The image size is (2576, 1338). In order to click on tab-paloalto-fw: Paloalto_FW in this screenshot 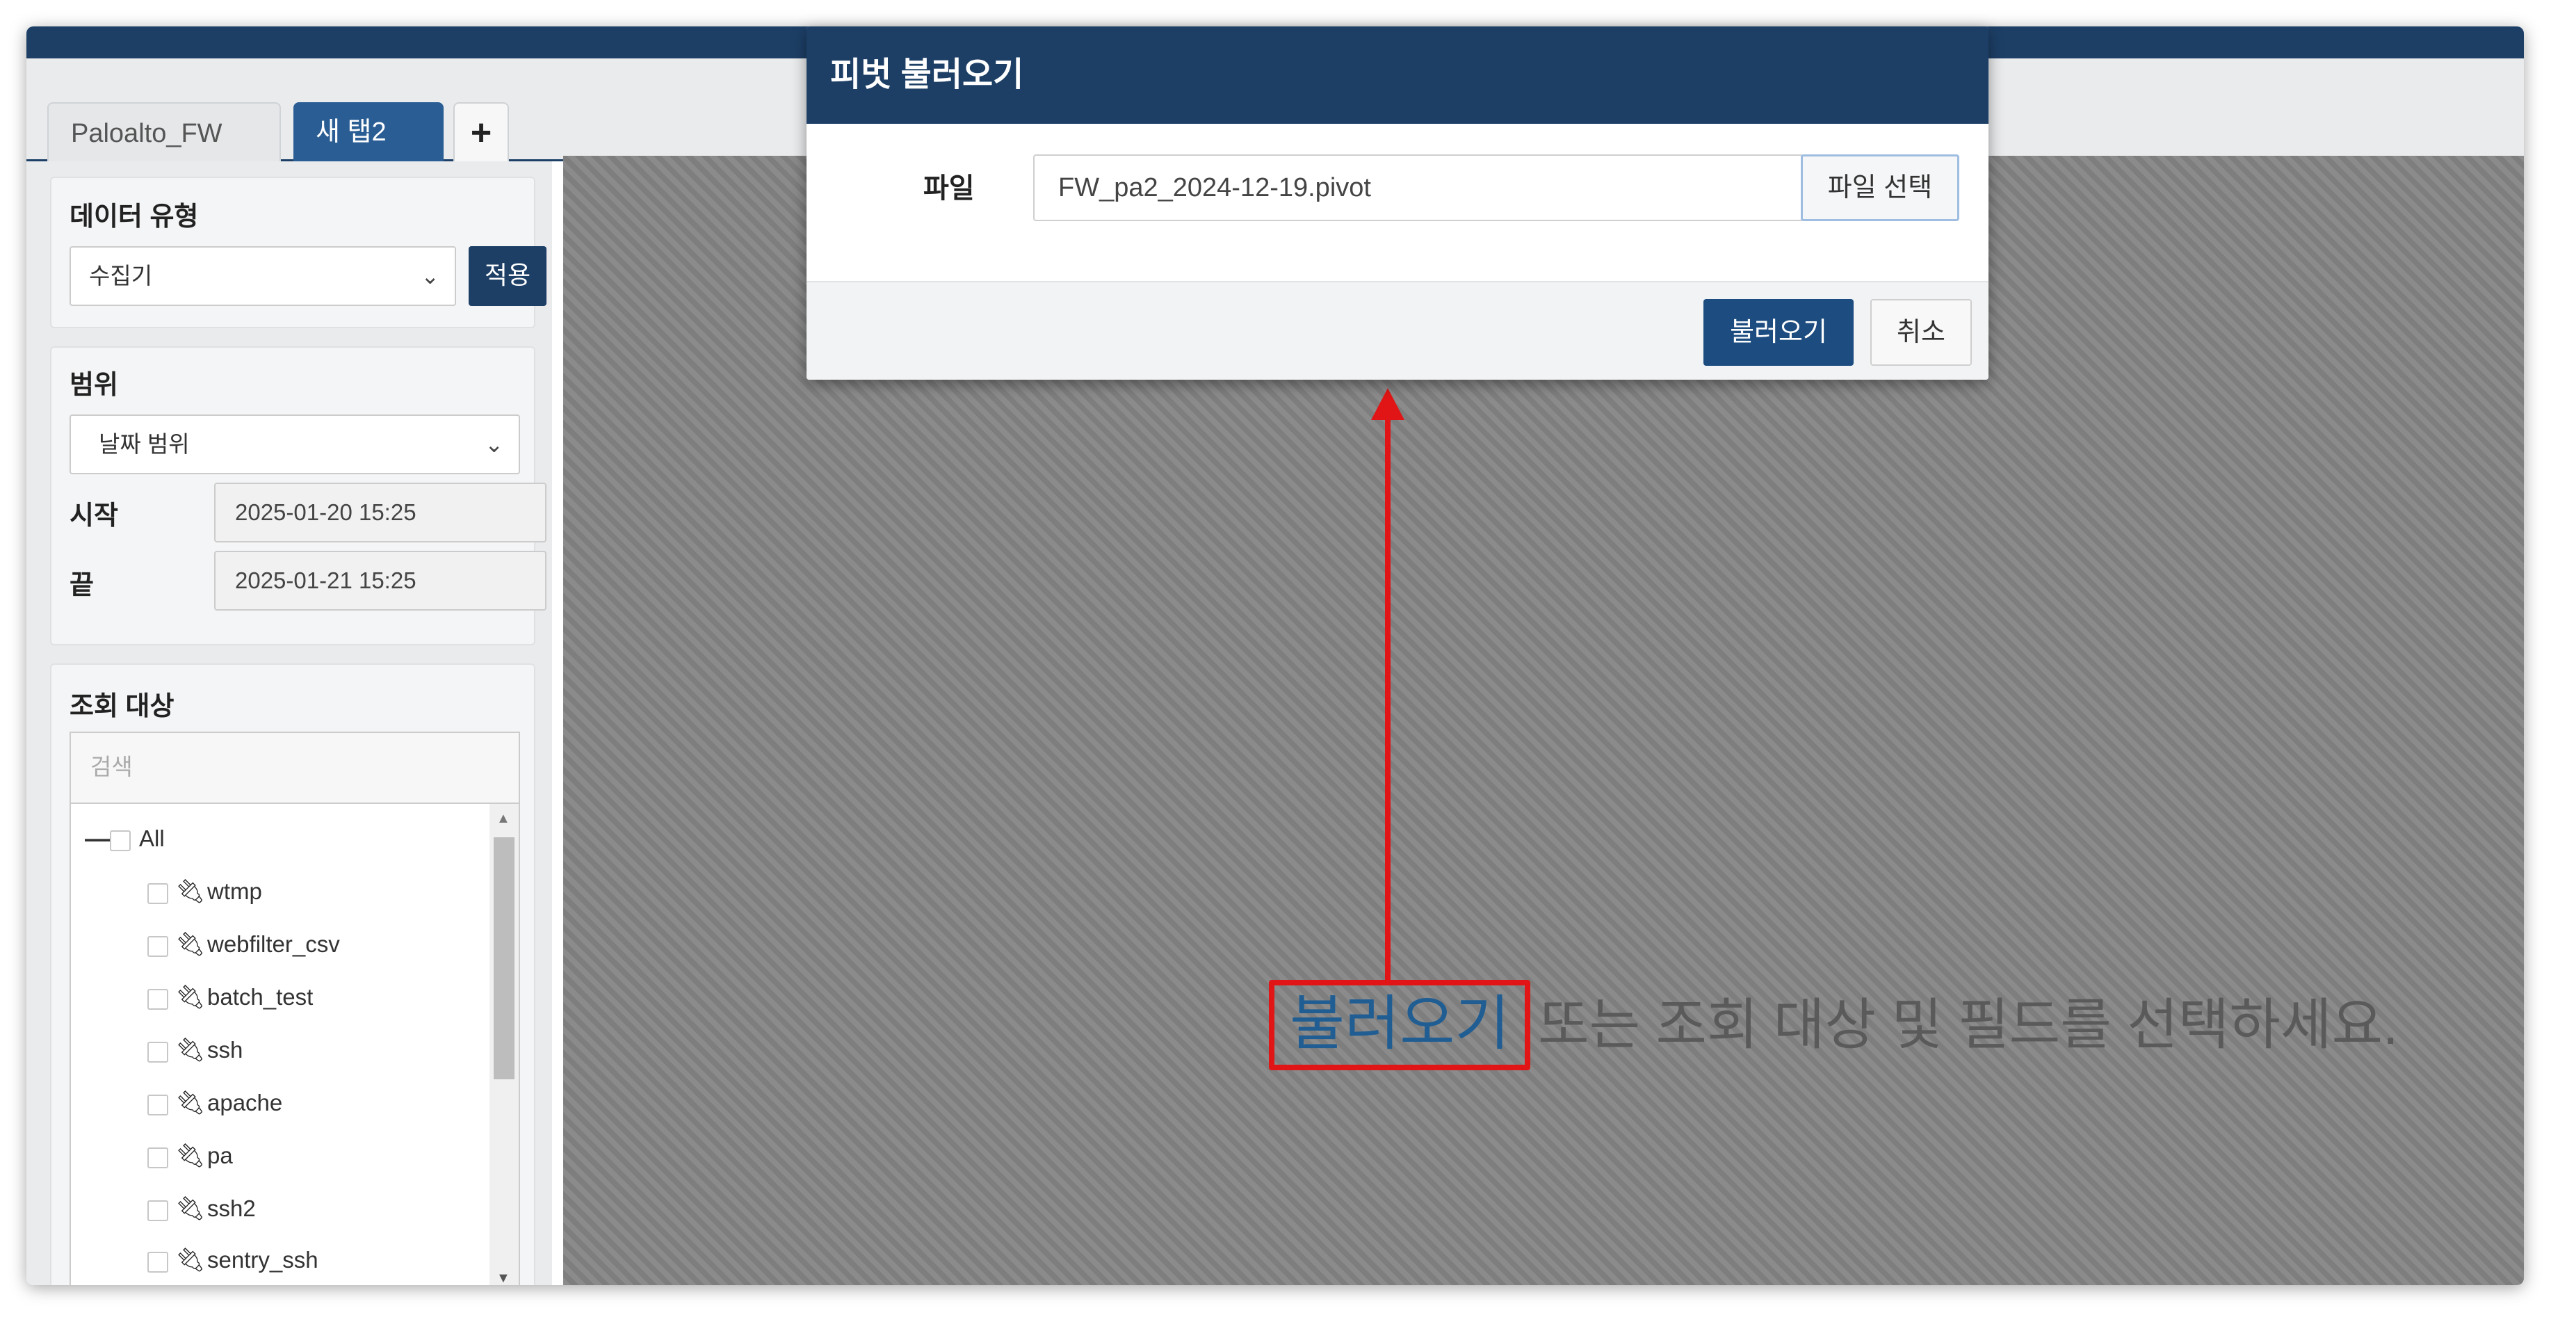, I will do `click(164, 132)`.